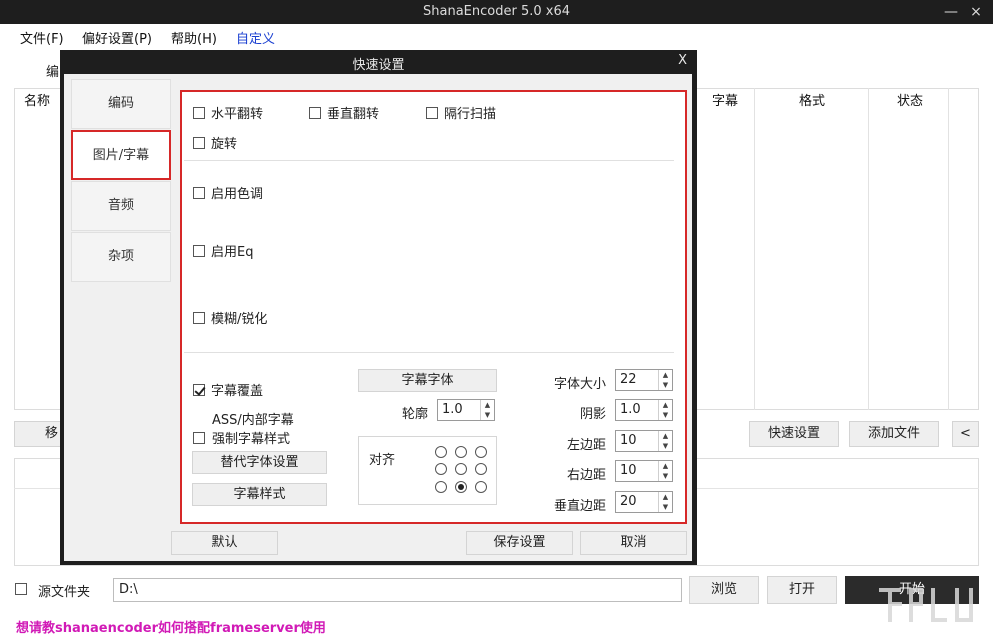 The height and width of the screenshot is (639, 993). Describe the element at coordinates (630, 409) in the screenshot. I see `shadow-value: 1.0` at that location.